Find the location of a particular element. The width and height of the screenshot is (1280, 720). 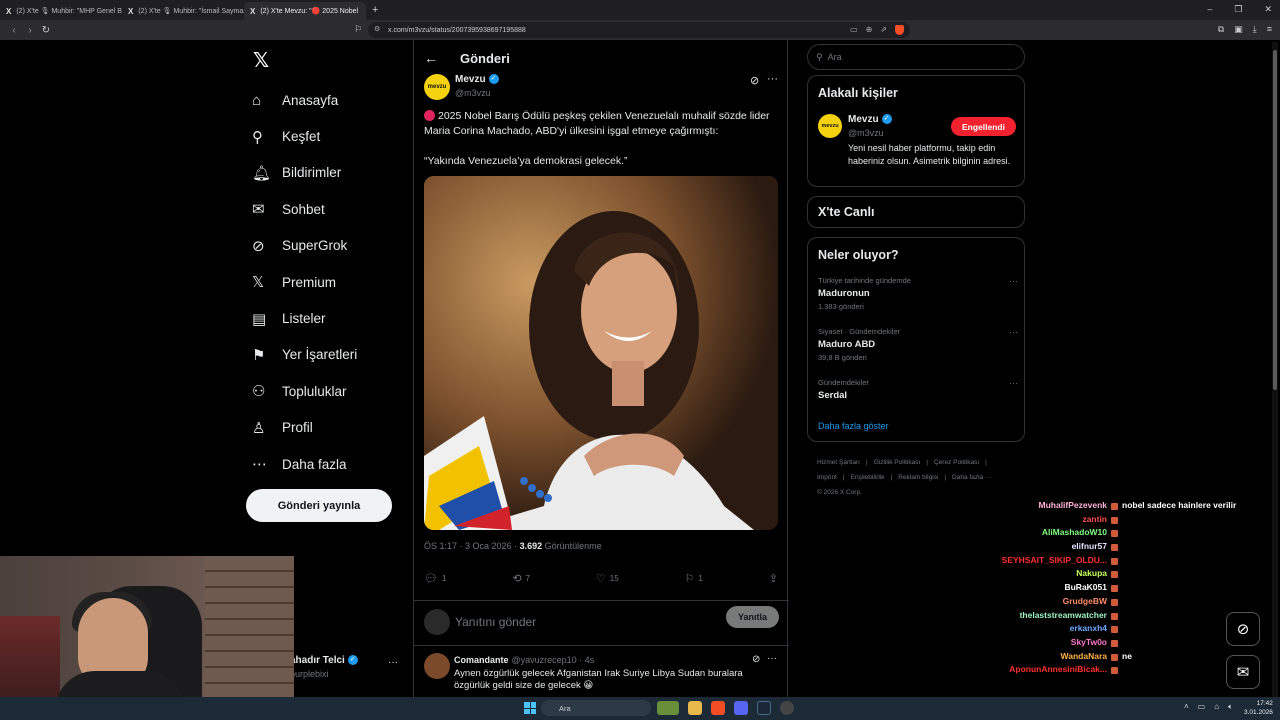

bookmark-button: ⚐ 1 is located at coordinates (694, 578).